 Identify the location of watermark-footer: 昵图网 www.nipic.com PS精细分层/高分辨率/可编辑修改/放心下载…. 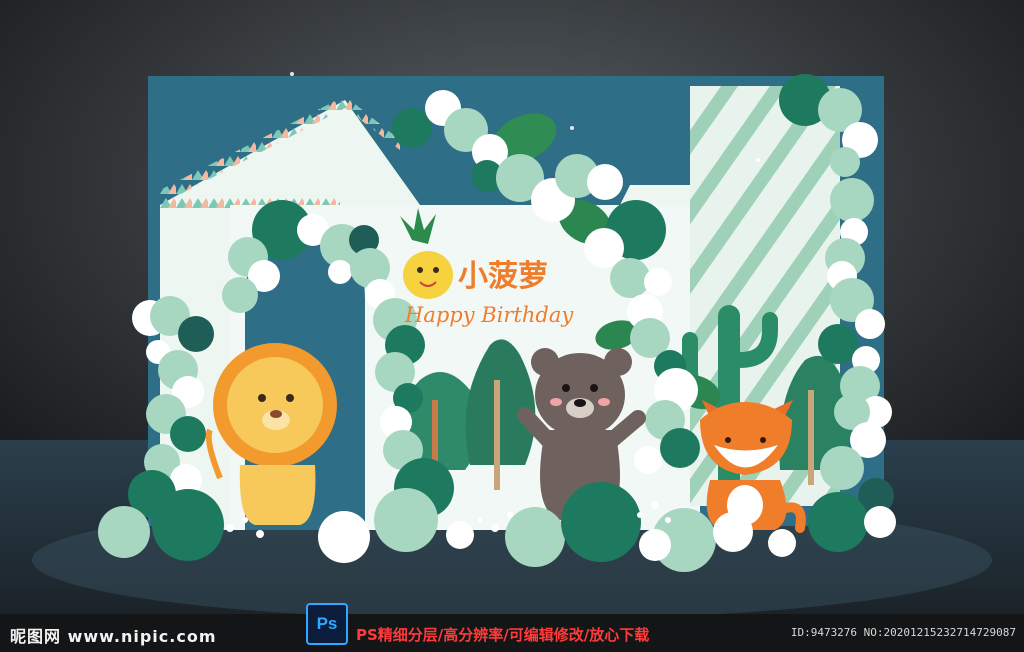
(512, 633).